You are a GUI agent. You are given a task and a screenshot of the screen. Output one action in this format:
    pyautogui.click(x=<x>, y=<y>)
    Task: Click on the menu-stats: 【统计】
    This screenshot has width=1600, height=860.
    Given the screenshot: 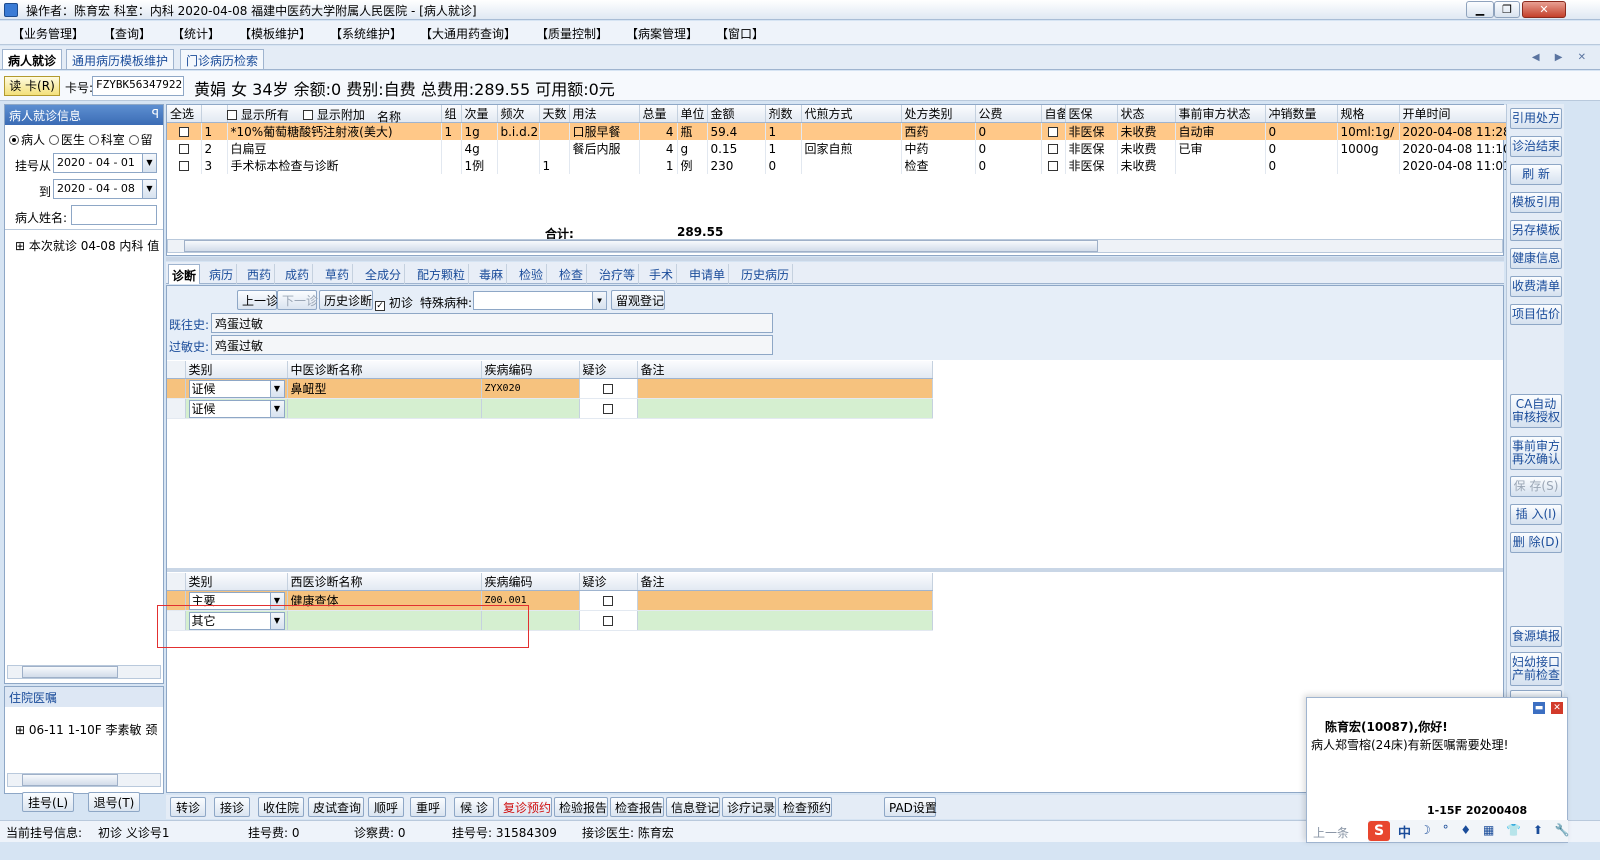 What is the action you would take?
    pyautogui.click(x=196, y=33)
    